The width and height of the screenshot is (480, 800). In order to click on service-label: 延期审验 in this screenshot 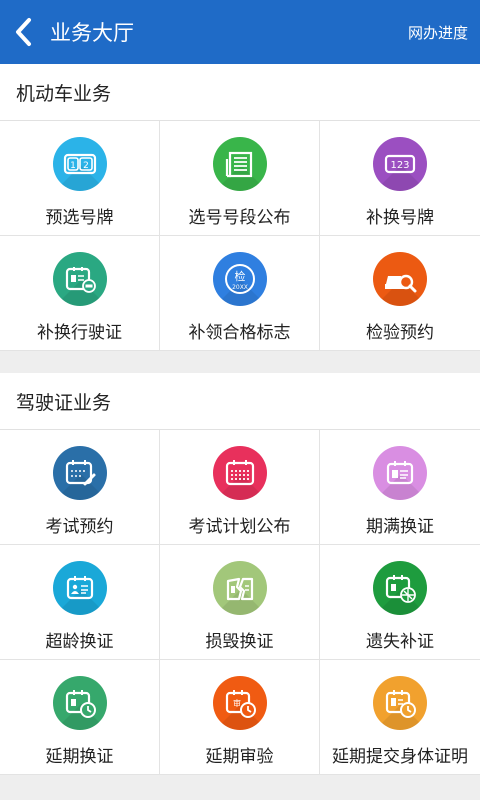, I will do `click(239, 757)`.